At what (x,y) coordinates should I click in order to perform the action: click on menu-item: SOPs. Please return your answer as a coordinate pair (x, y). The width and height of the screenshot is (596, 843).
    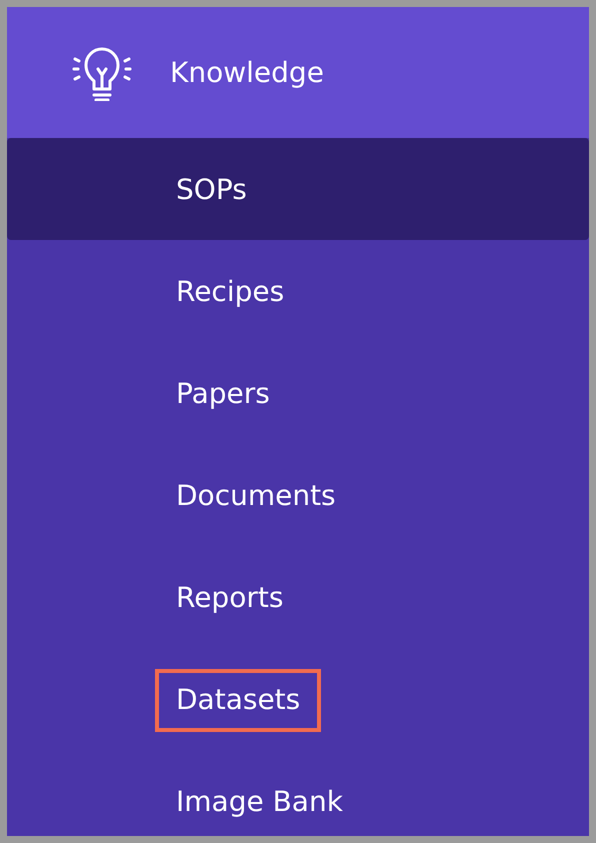
    Looking at the image, I should click on (298, 189).